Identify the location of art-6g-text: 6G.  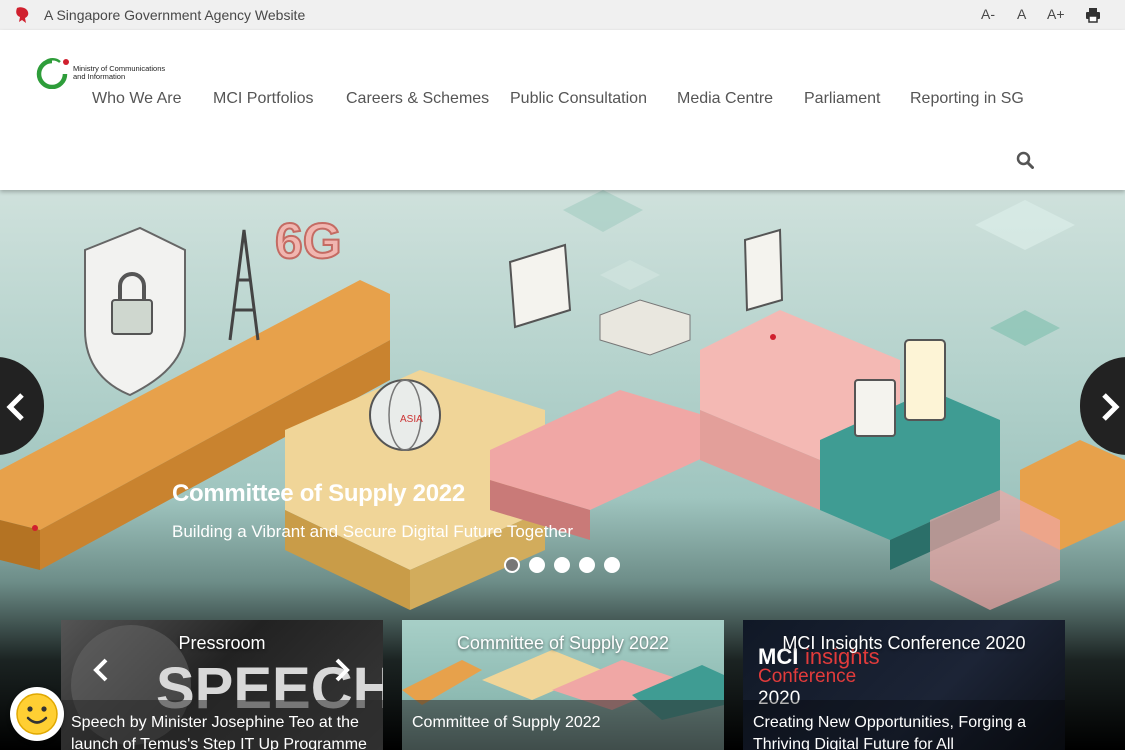
(308, 241).